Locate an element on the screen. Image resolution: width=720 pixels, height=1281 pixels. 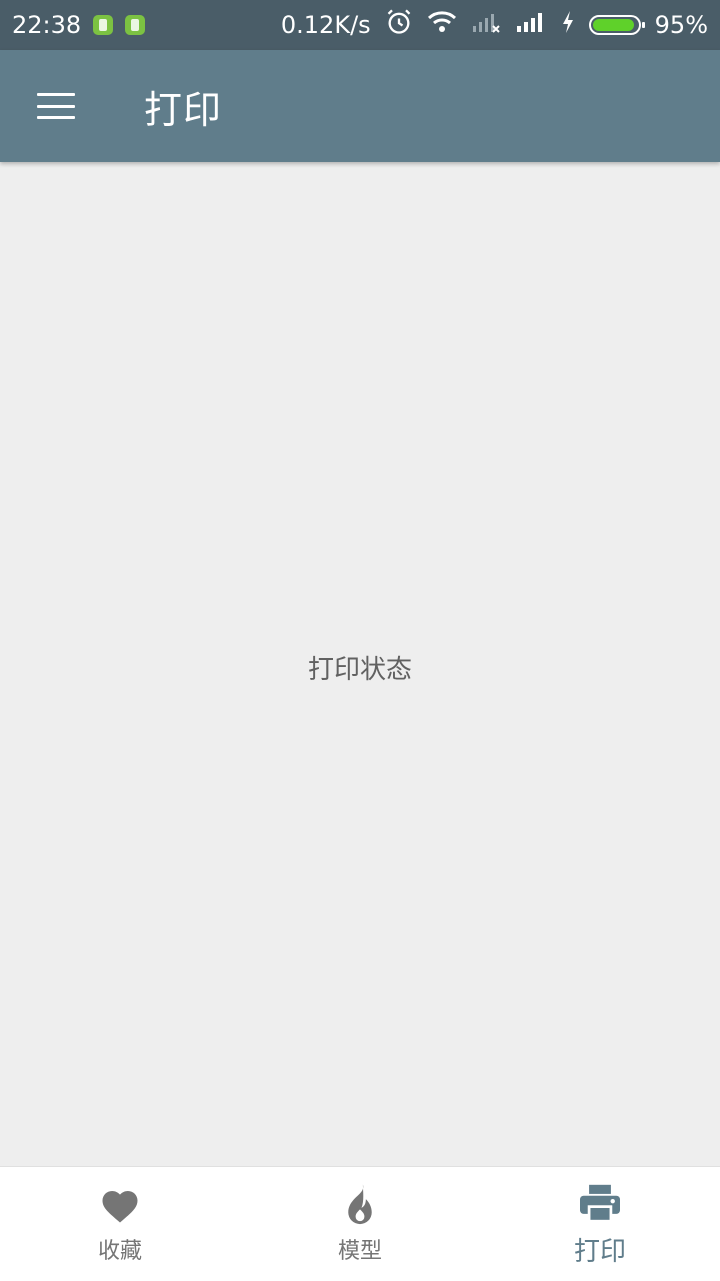
page-title: 打印 is located at coordinates (183, 109).